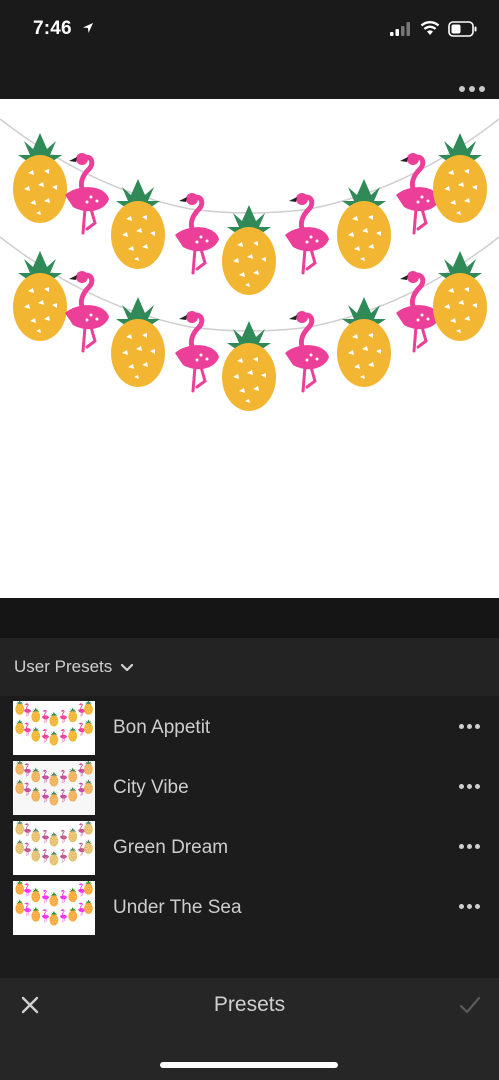 The height and width of the screenshot is (1080, 499). Describe the element at coordinates (249, 1065) in the screenshot. I see `home-indicator` at that location.